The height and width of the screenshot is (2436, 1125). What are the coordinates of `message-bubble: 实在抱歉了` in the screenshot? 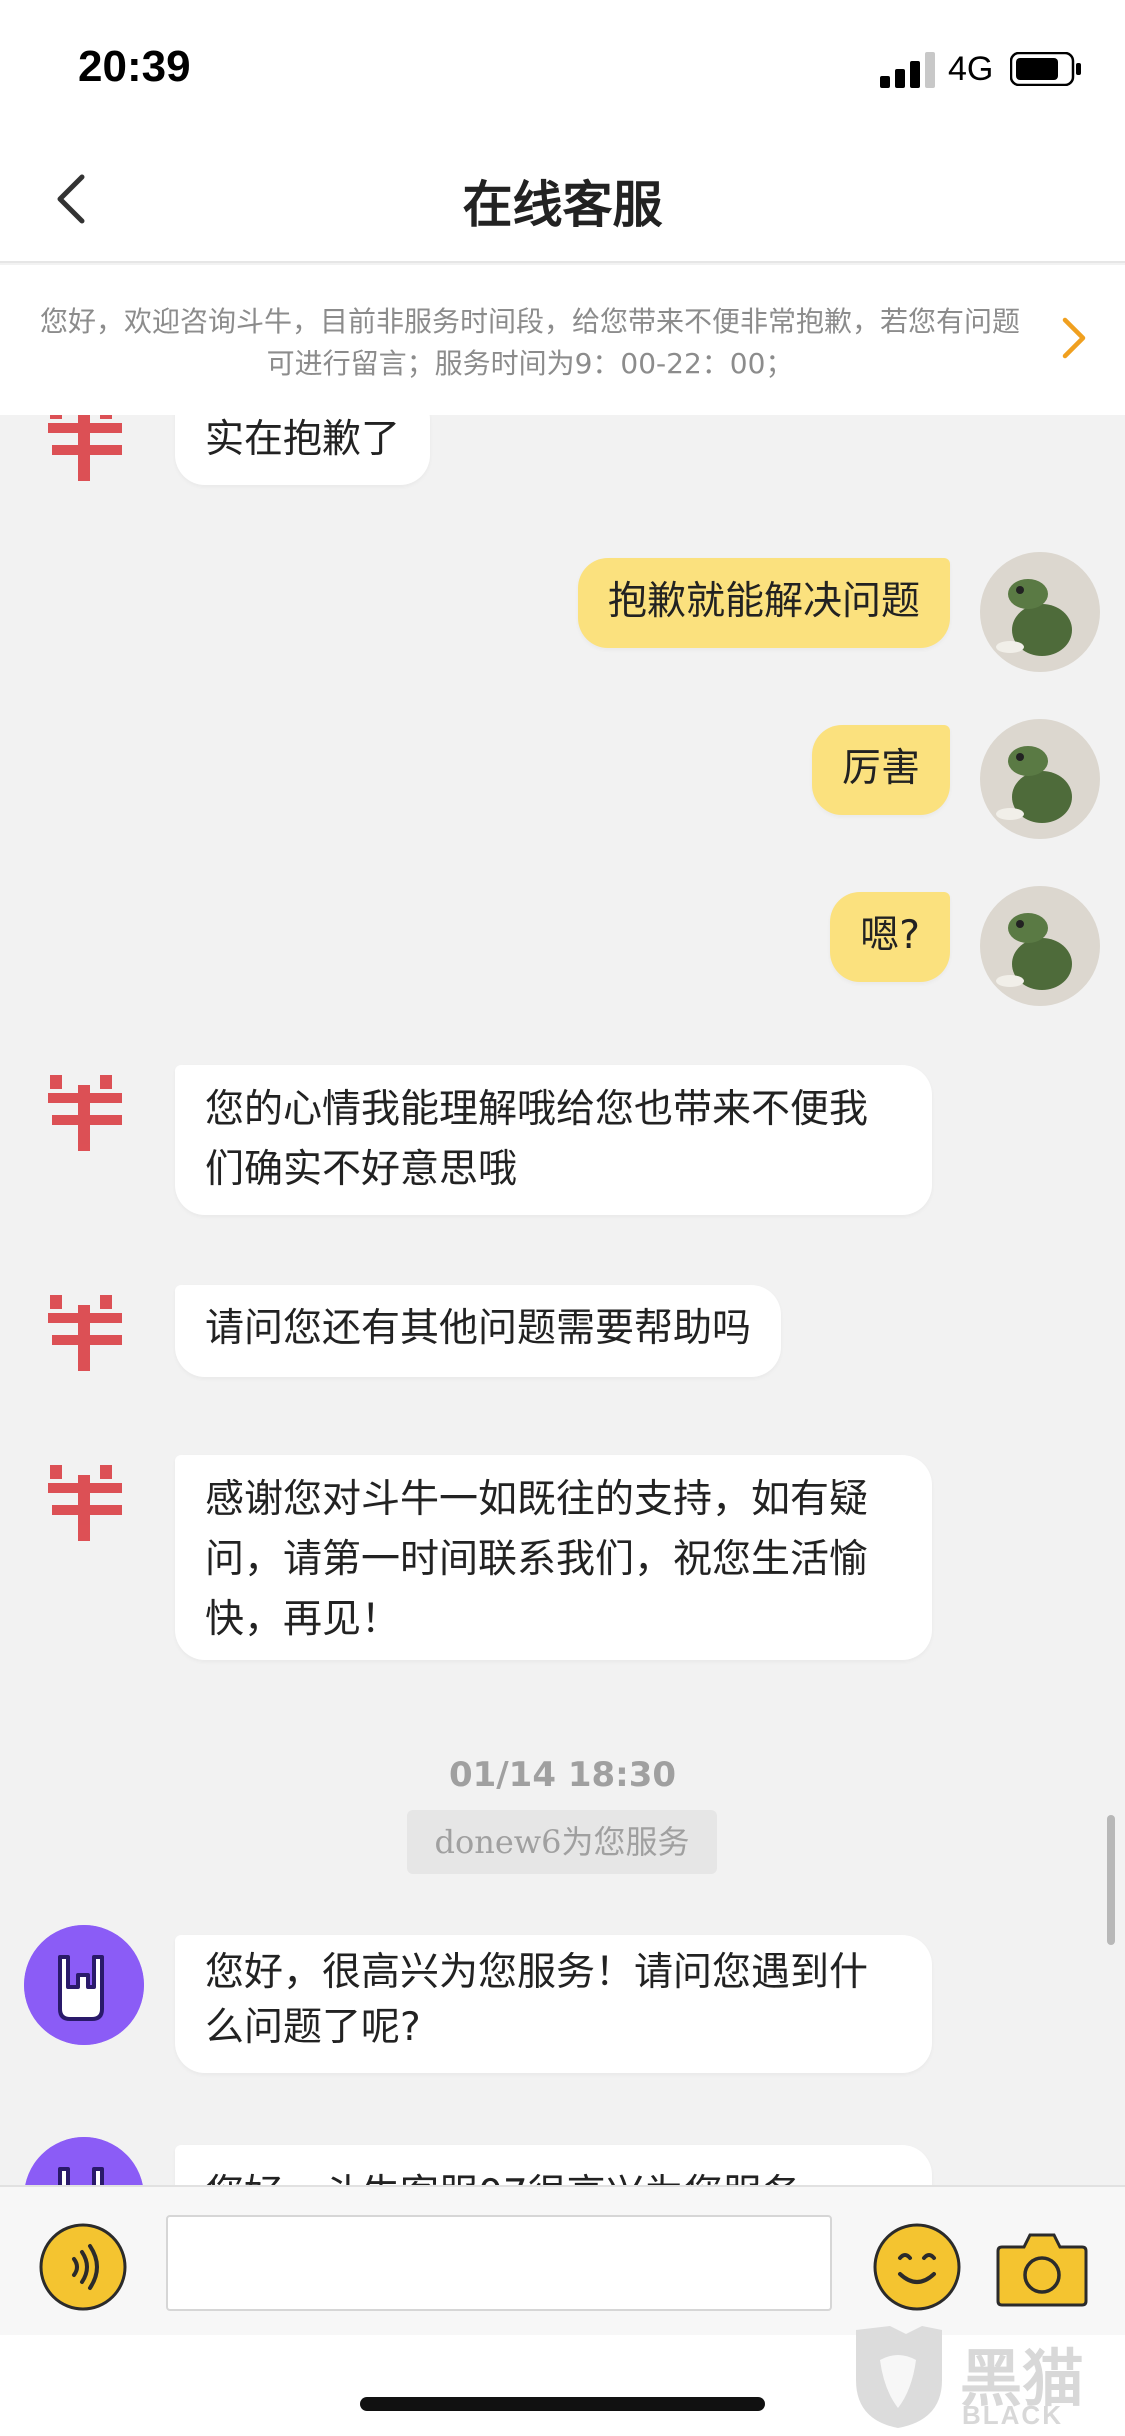 It's located at (303, 450).